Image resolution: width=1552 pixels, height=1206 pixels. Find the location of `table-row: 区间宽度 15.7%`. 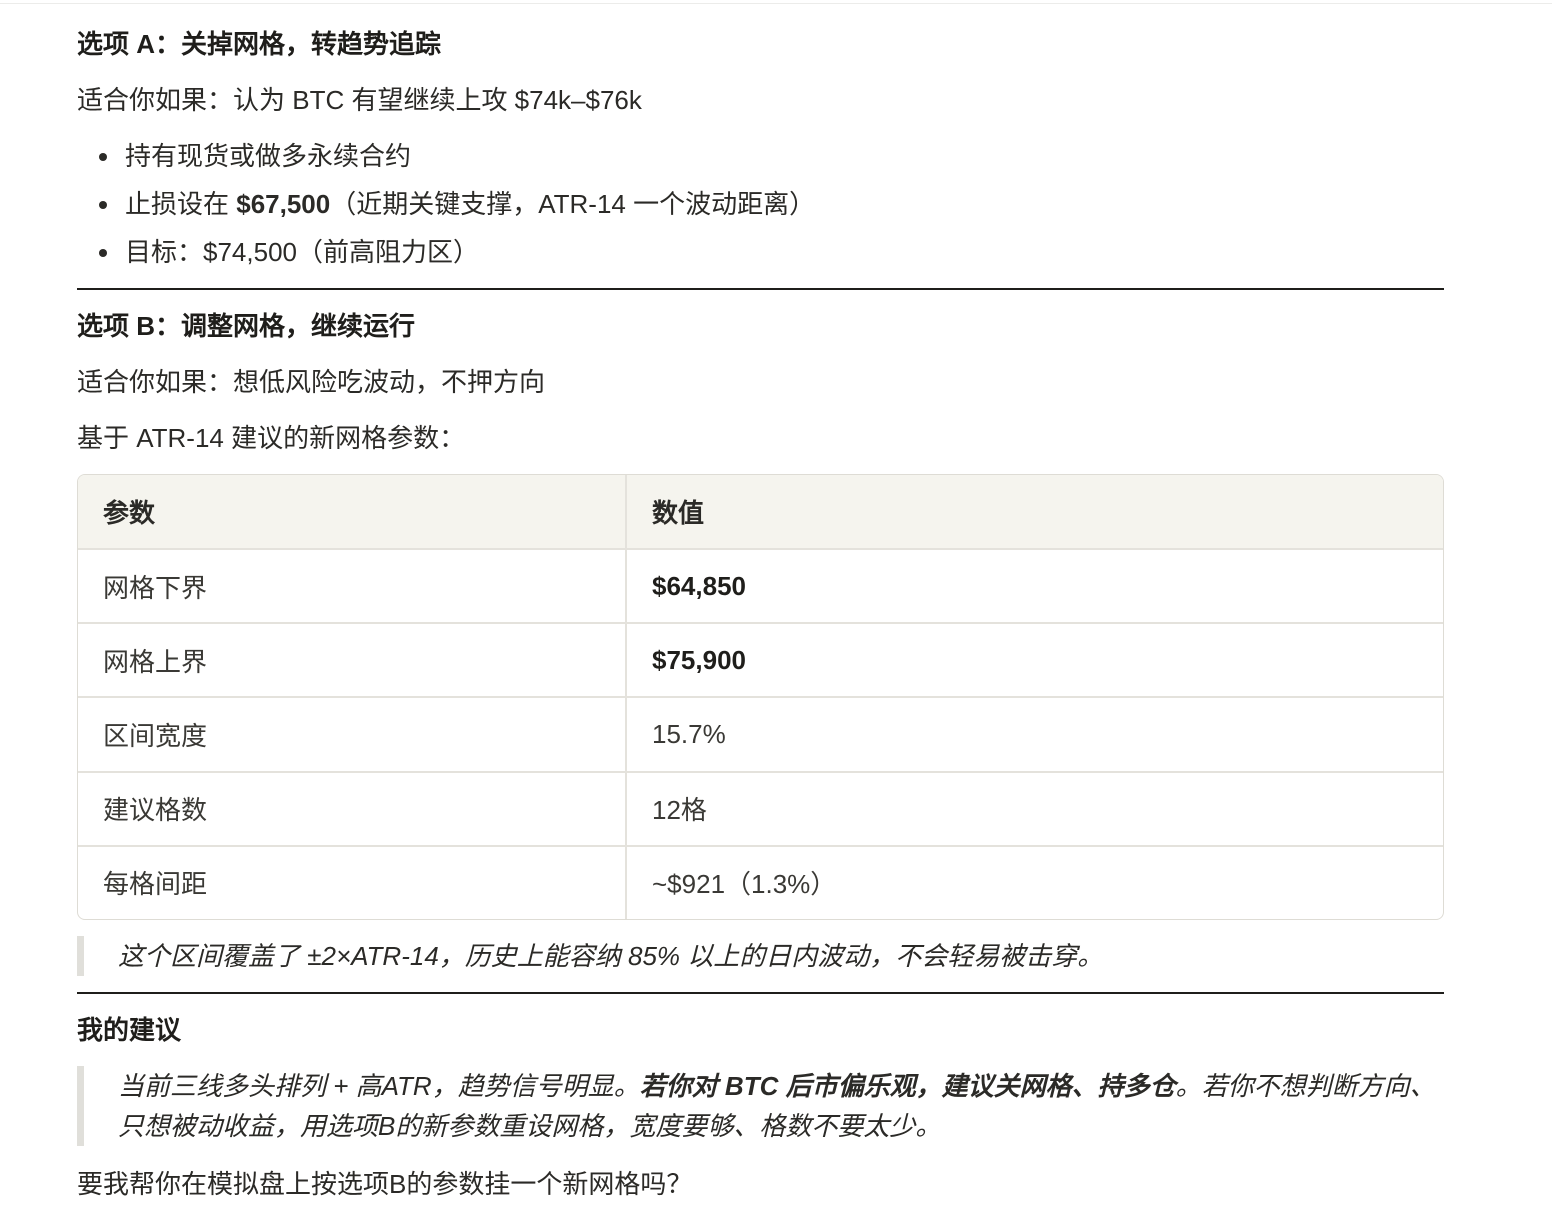

table-row: 区间宽度 15.7% is located at coordinates (760, 735).